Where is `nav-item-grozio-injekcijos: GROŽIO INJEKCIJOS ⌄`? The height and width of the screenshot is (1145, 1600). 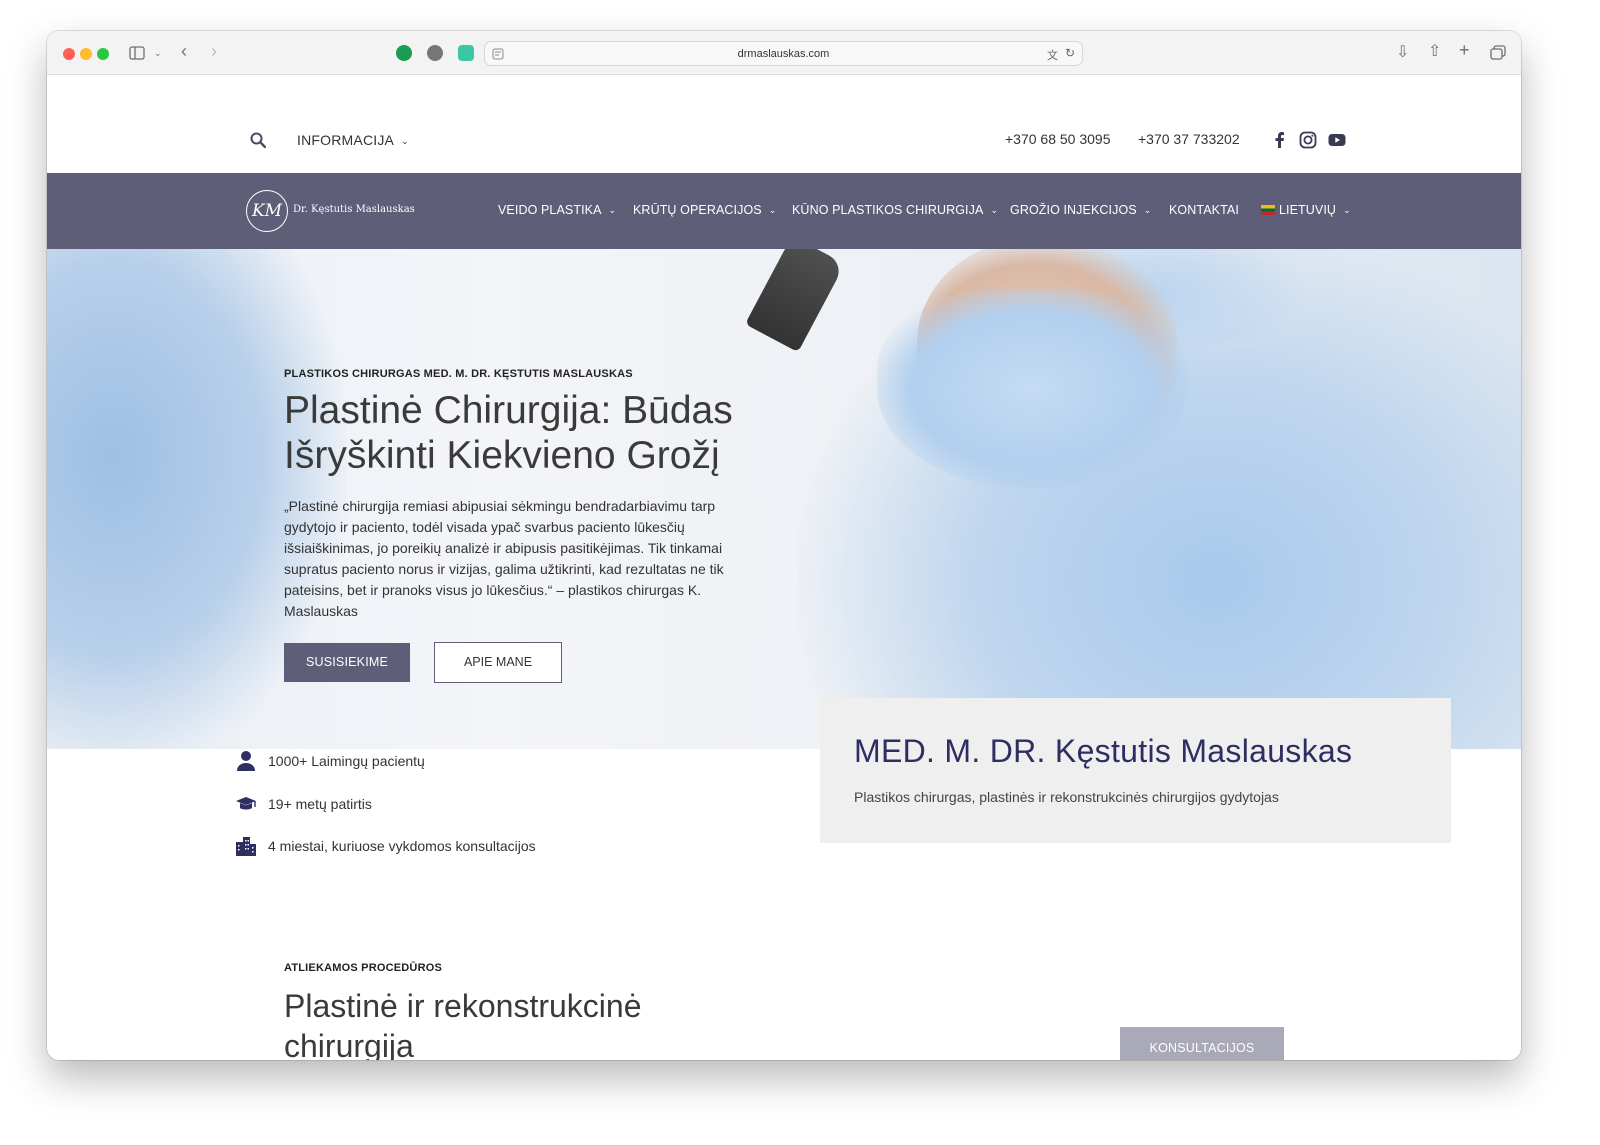
nav-item-grozio-injekcijos: GROŽIO INJEKCIJOS ⌄ is located at coordinates (1080, 210).